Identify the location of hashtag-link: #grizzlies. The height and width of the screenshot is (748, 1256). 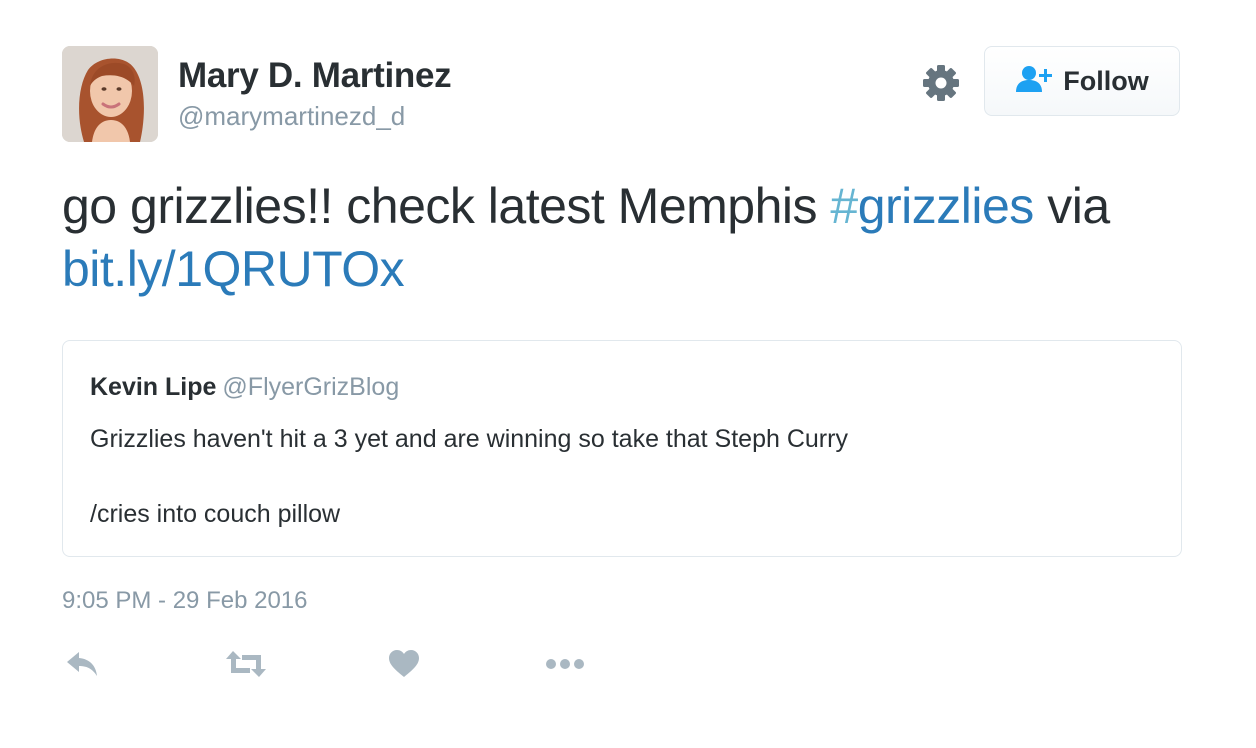
(932, 206).